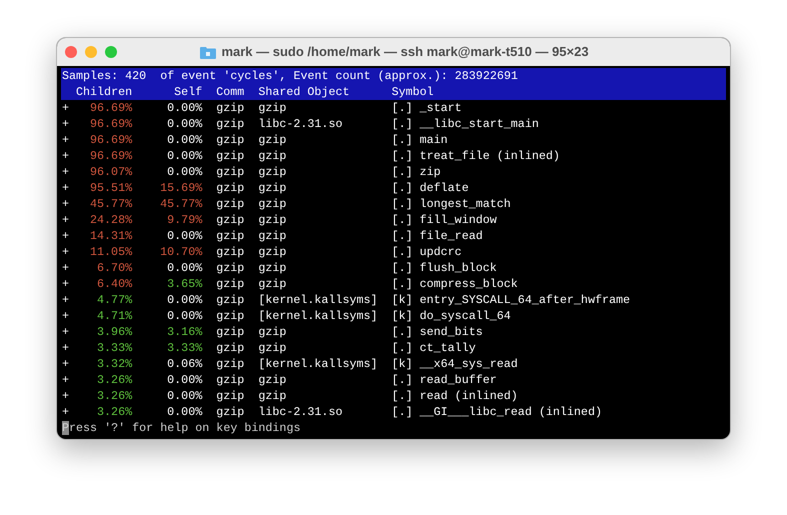 The image size is (787, 515). Describe the element at coordinates (455, 396) in the screenshot. I see `symbol-cell: [.] read (inlined)` at that location.